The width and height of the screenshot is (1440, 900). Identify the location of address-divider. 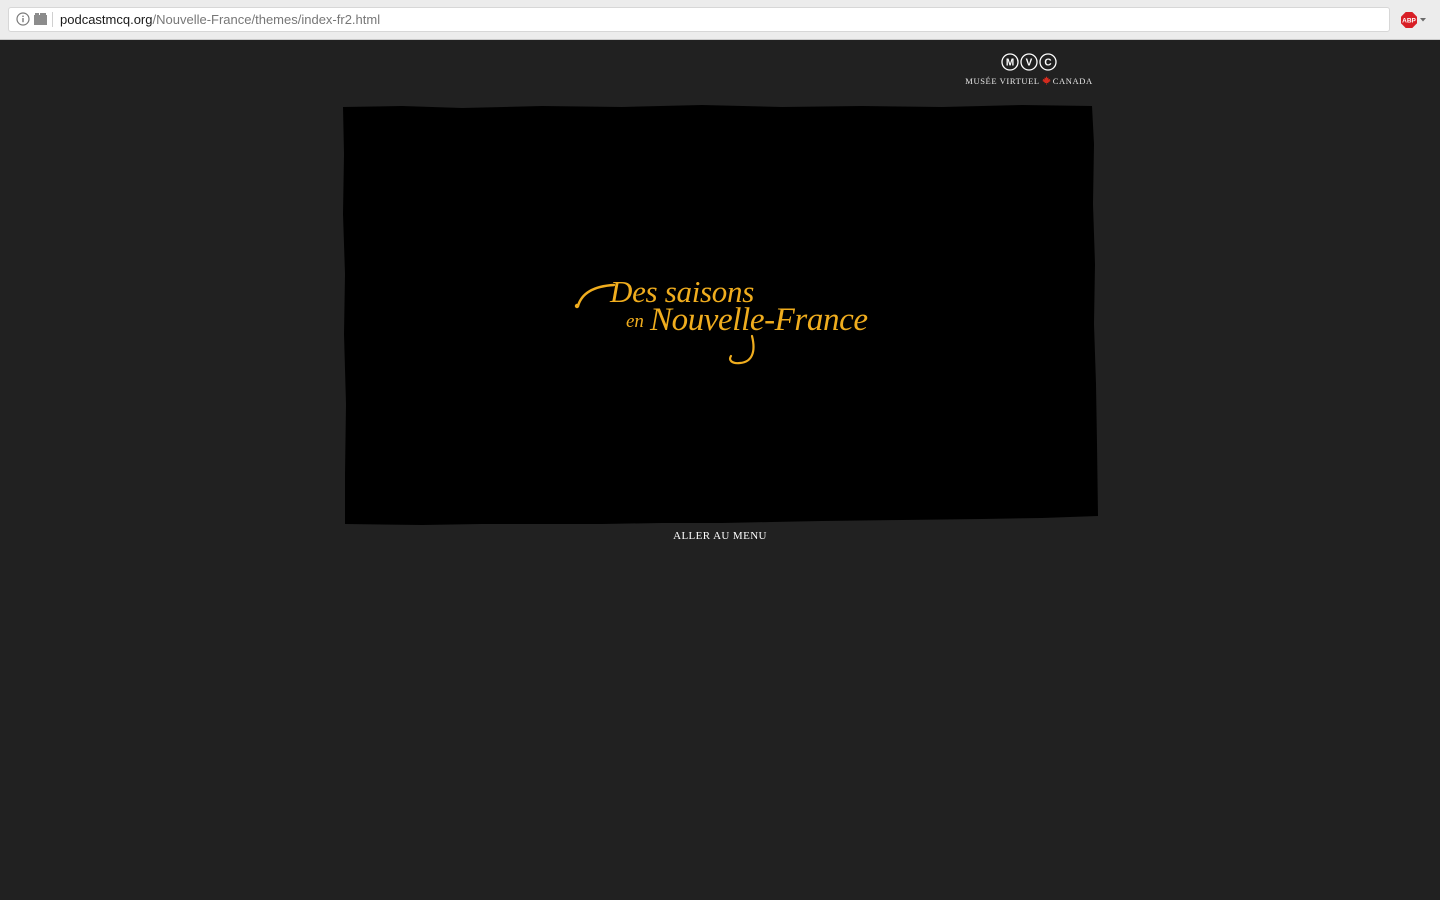
(52, 19).